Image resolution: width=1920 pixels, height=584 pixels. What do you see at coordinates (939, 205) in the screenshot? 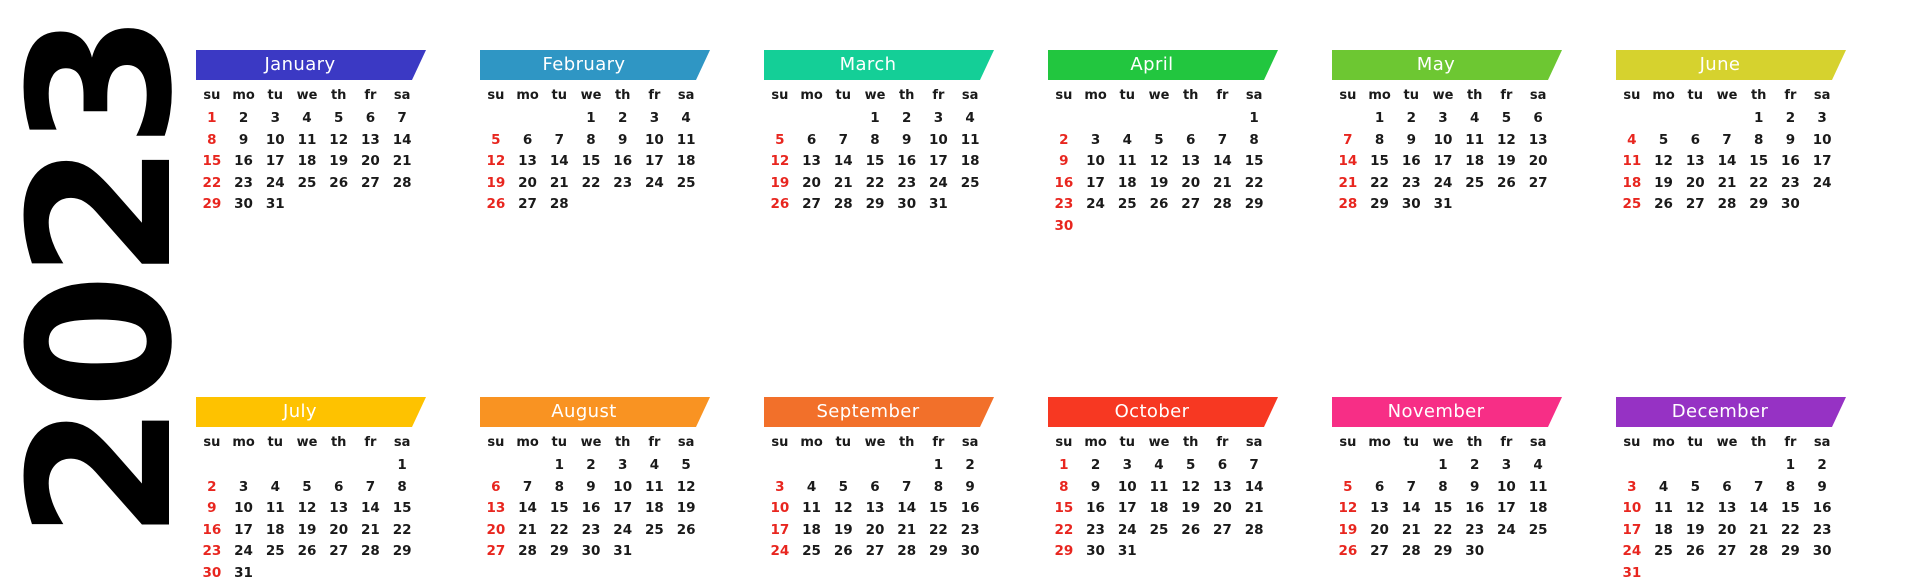
I see `day-cell: 31` at bounding box center [939, 205].